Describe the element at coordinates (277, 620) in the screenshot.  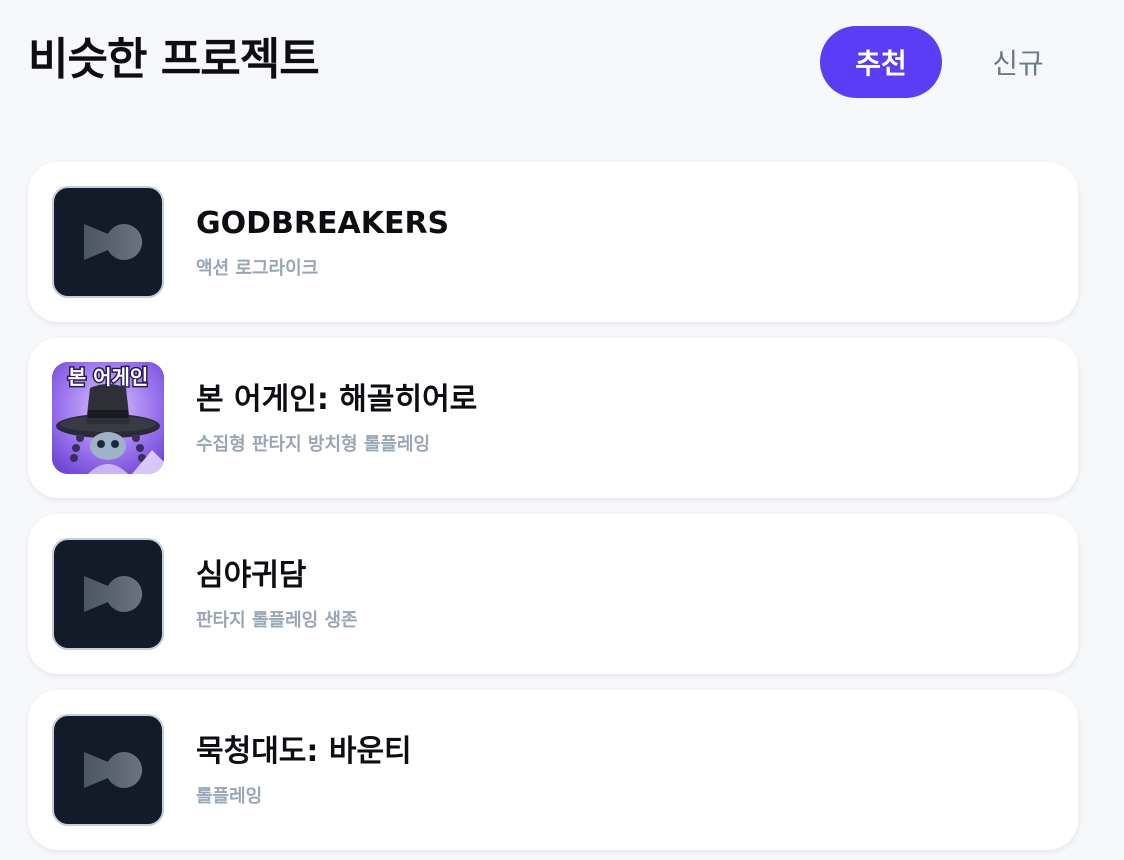
I see `project-tags: 판타지 롤플레잉 생존` at that location.